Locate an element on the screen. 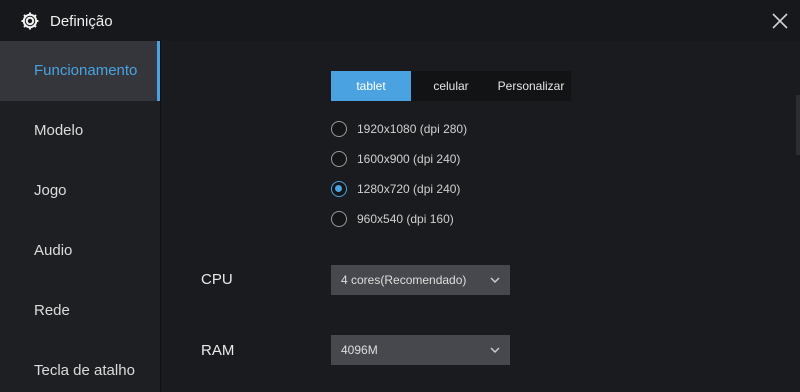 The image size is (800, 392). sidebar-item-tecla-de-atalho: Tecla de atalho is located at coordinates (80, 366).